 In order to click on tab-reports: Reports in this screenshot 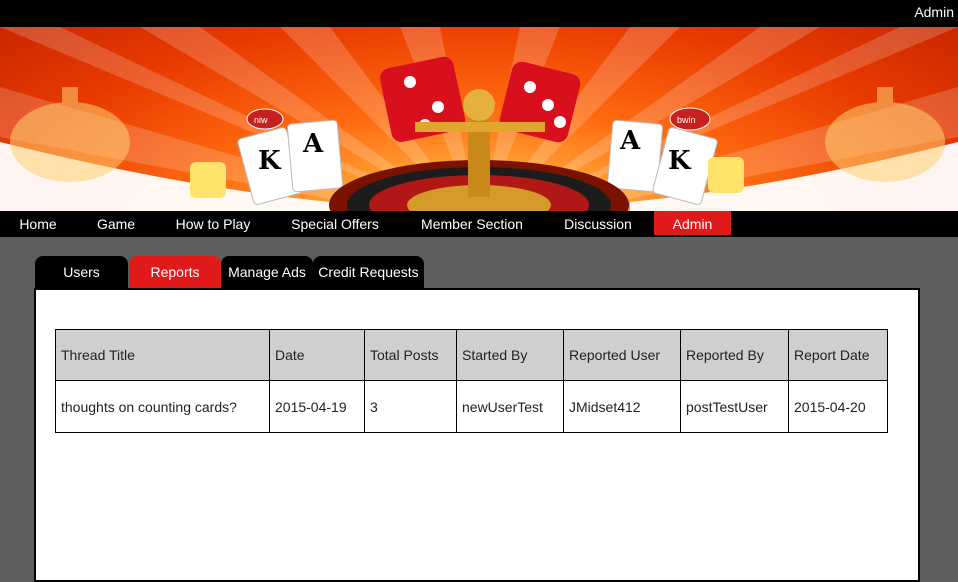, I will do `click(175, 272)`.